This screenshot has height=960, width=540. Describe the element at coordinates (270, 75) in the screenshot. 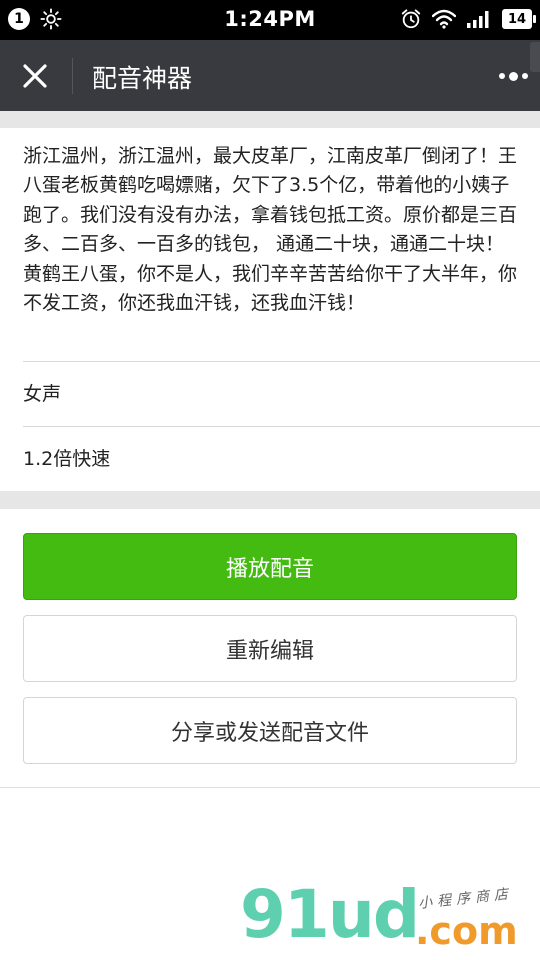

I see `title-bar: 配音神器` at that location.